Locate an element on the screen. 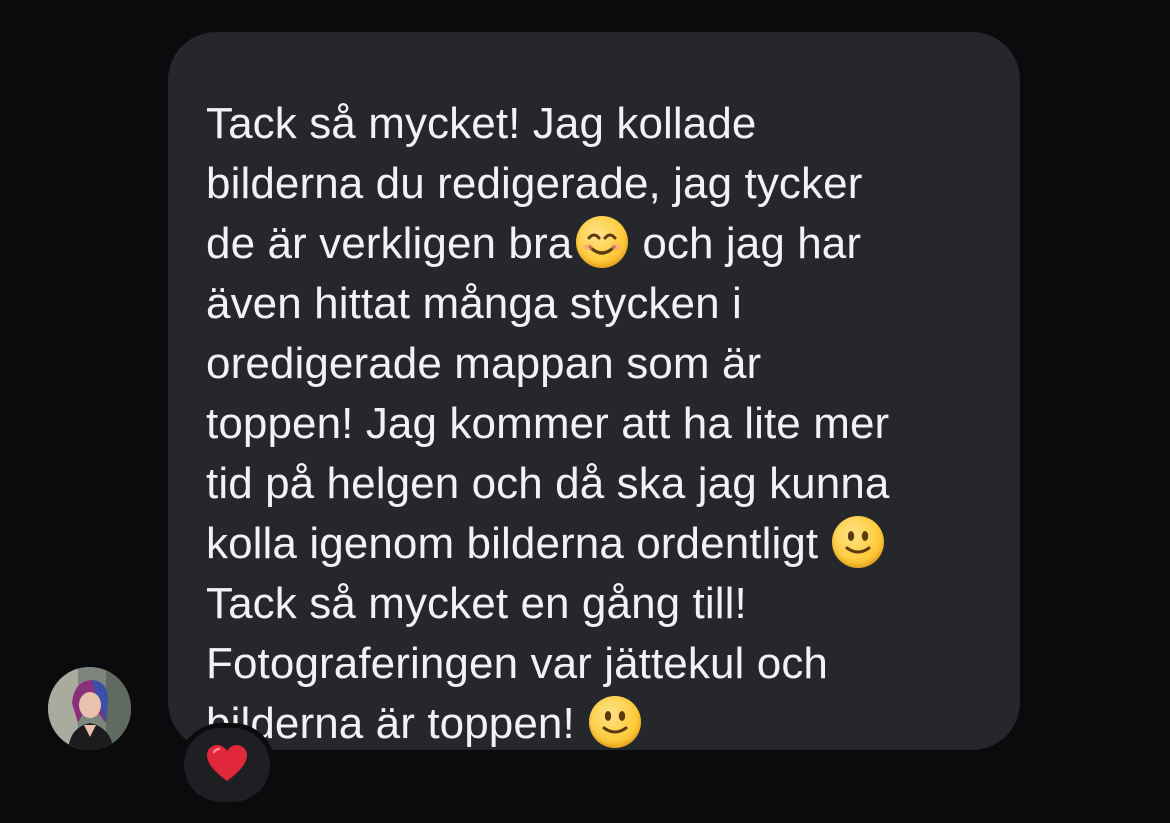 The height and width of the screenshot is (823, 1170). message-line: bilderna är toppen! is located at coordinates (613, 724).